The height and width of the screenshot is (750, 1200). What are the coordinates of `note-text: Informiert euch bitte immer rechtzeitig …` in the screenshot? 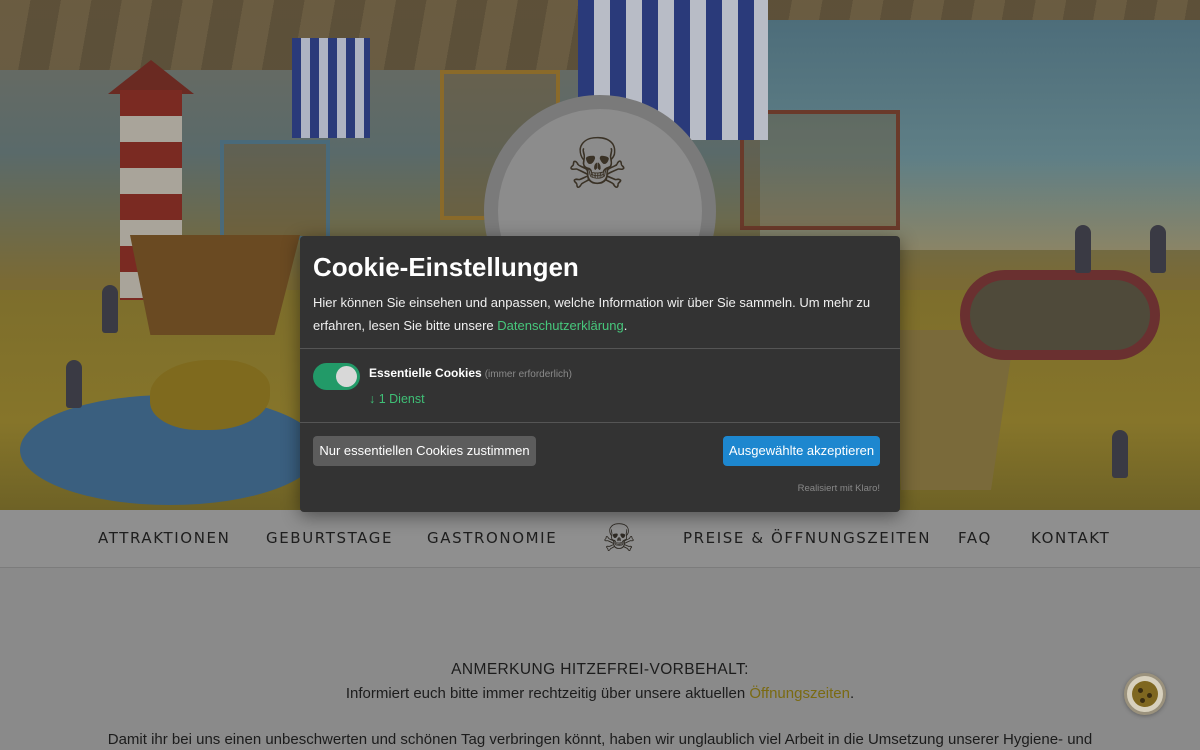 It's located at (600, 693).